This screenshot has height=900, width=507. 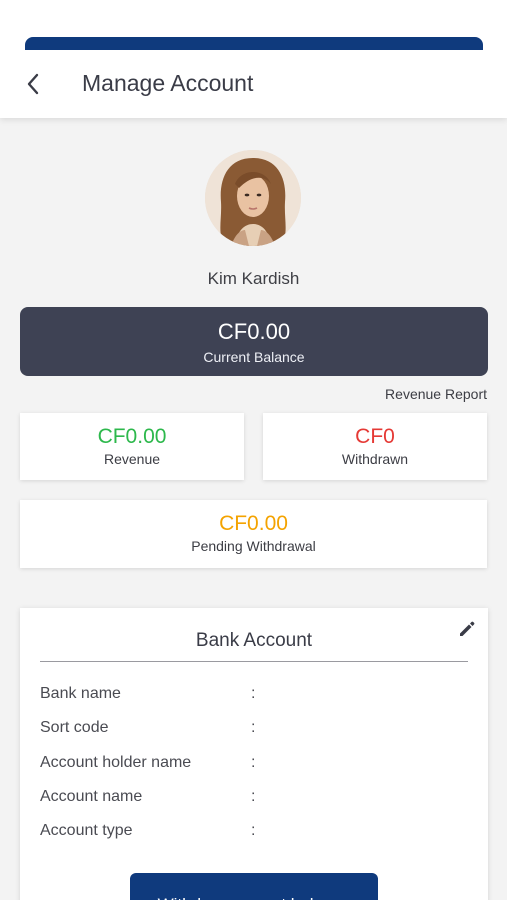 I want to click on app-header: Manage Account, so click(x=253, y=59).